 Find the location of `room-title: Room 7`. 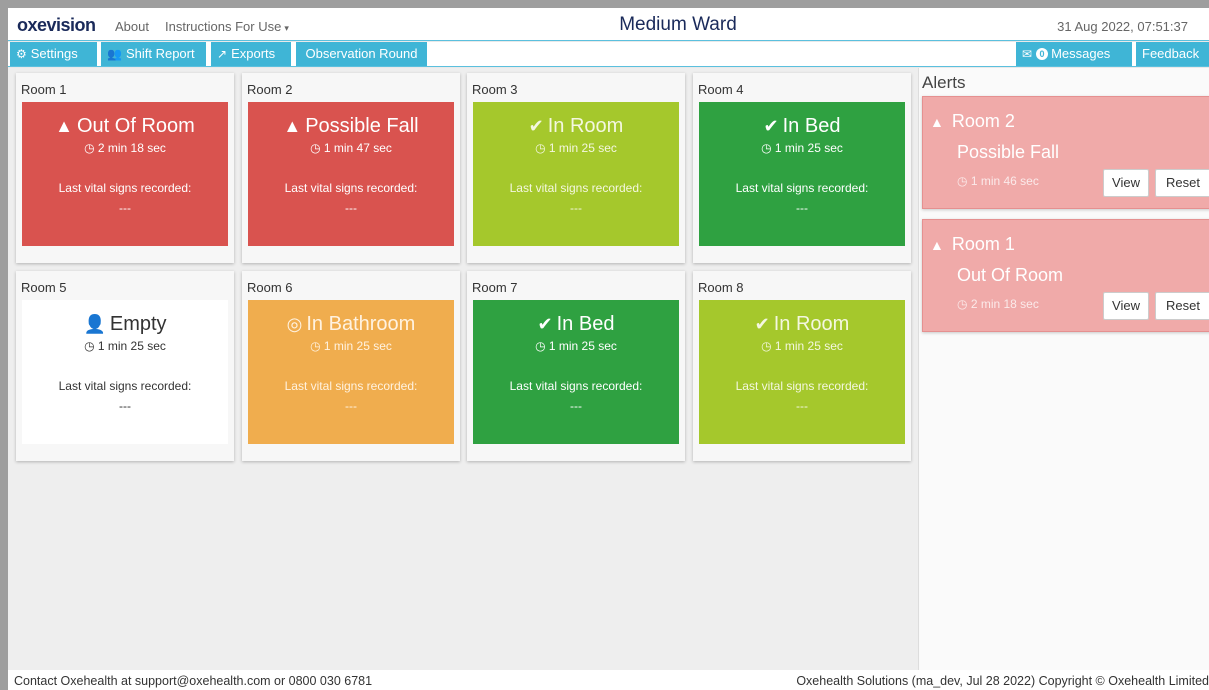

room-title: Room 7 is located at coordinates (495, 287).